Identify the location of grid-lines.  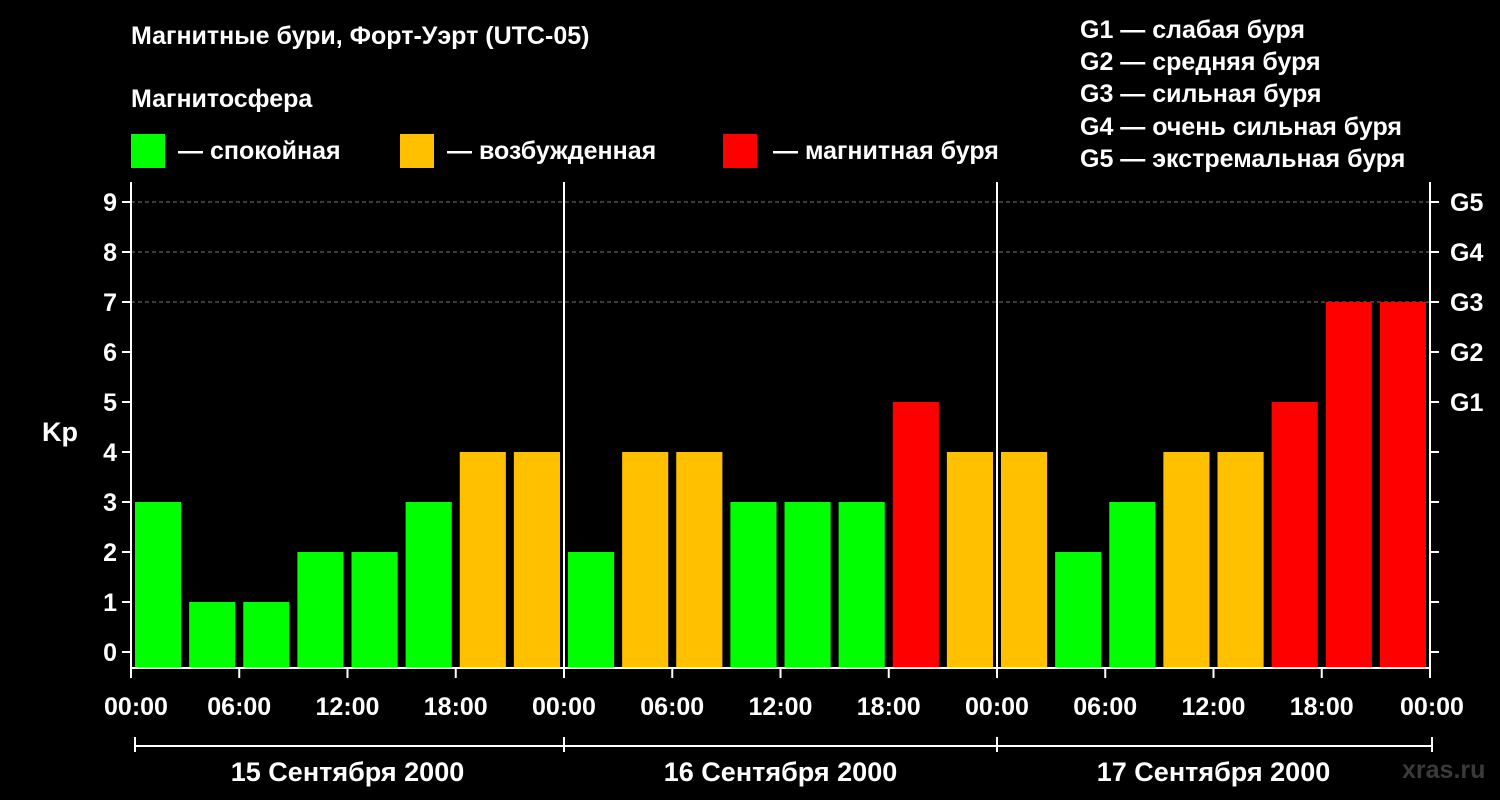
(780, 252).